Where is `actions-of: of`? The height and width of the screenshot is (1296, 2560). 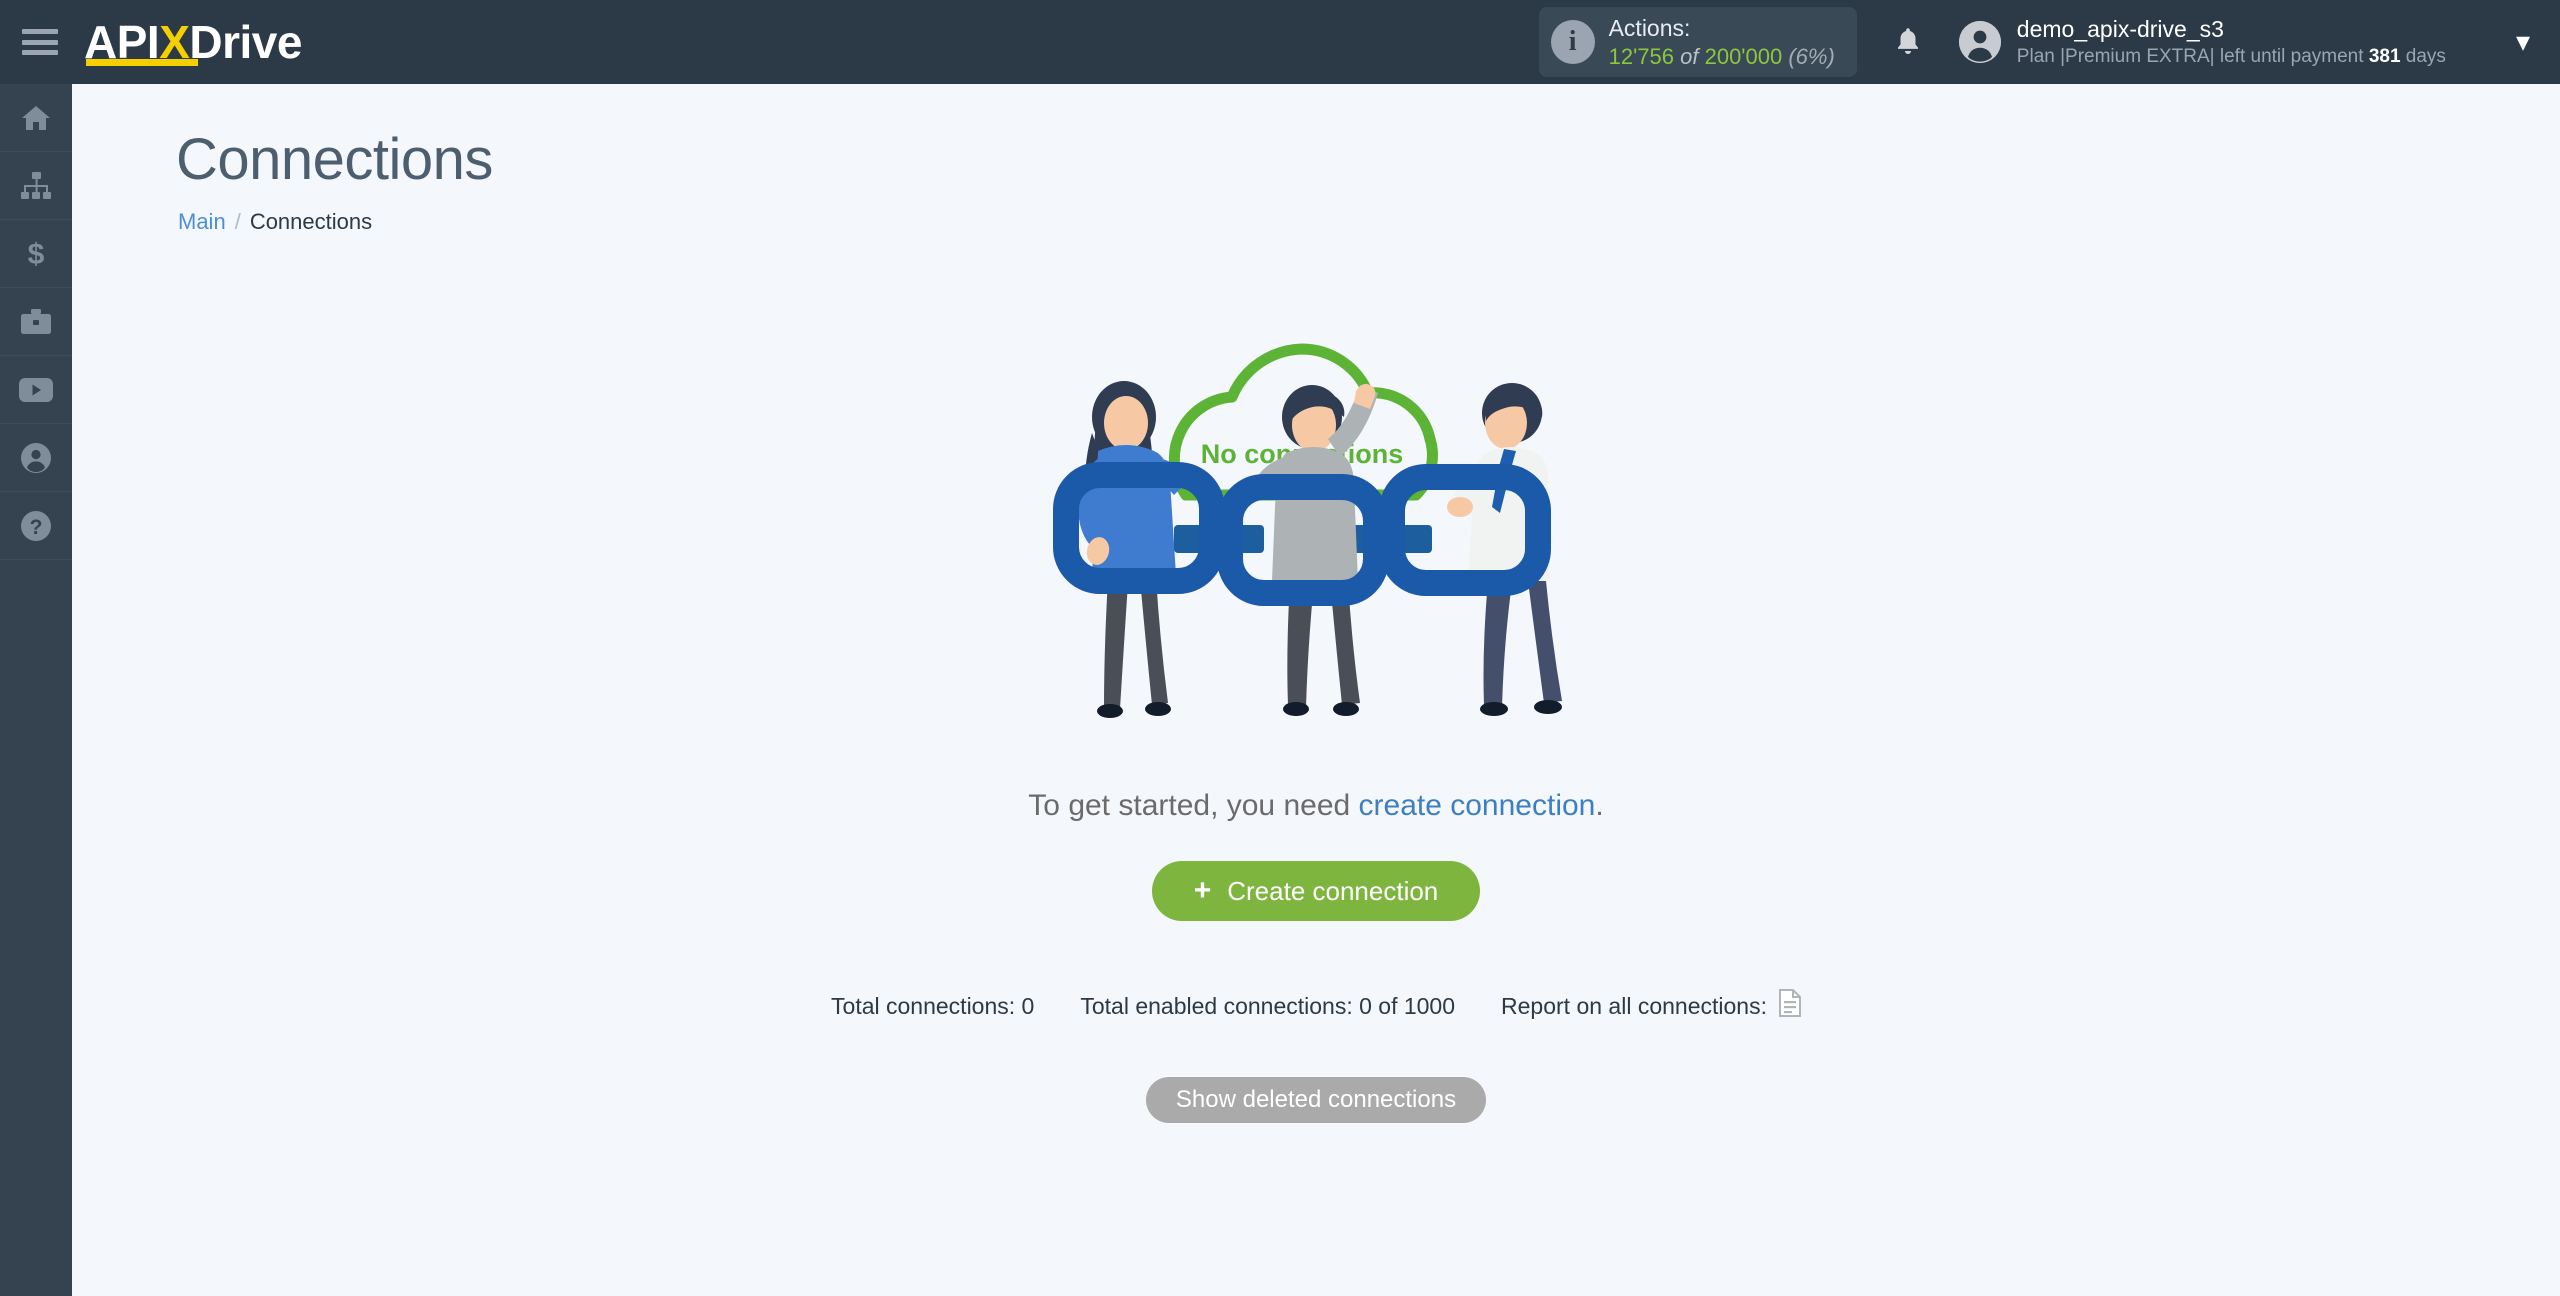
actions-of: of is located at coordinates (1689, 56).